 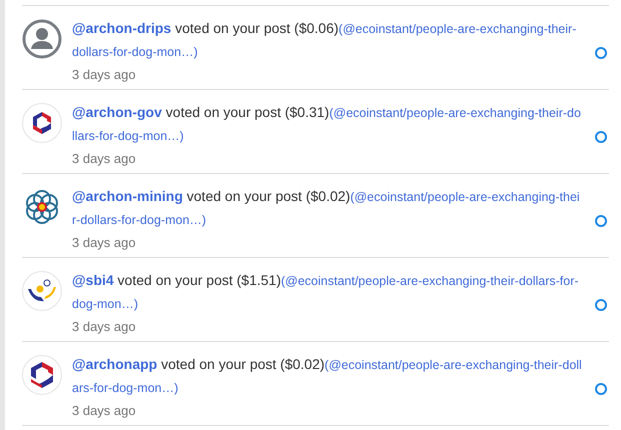 What do you see at coordinates (326, 292) in the screenshot?
I see `notification-text: @sbi4 voted on your post ($1.51)(@ecoinstant/people-are-exchanging-their-dollars-for-dog-mon…)` at bounding box center [326, 292].